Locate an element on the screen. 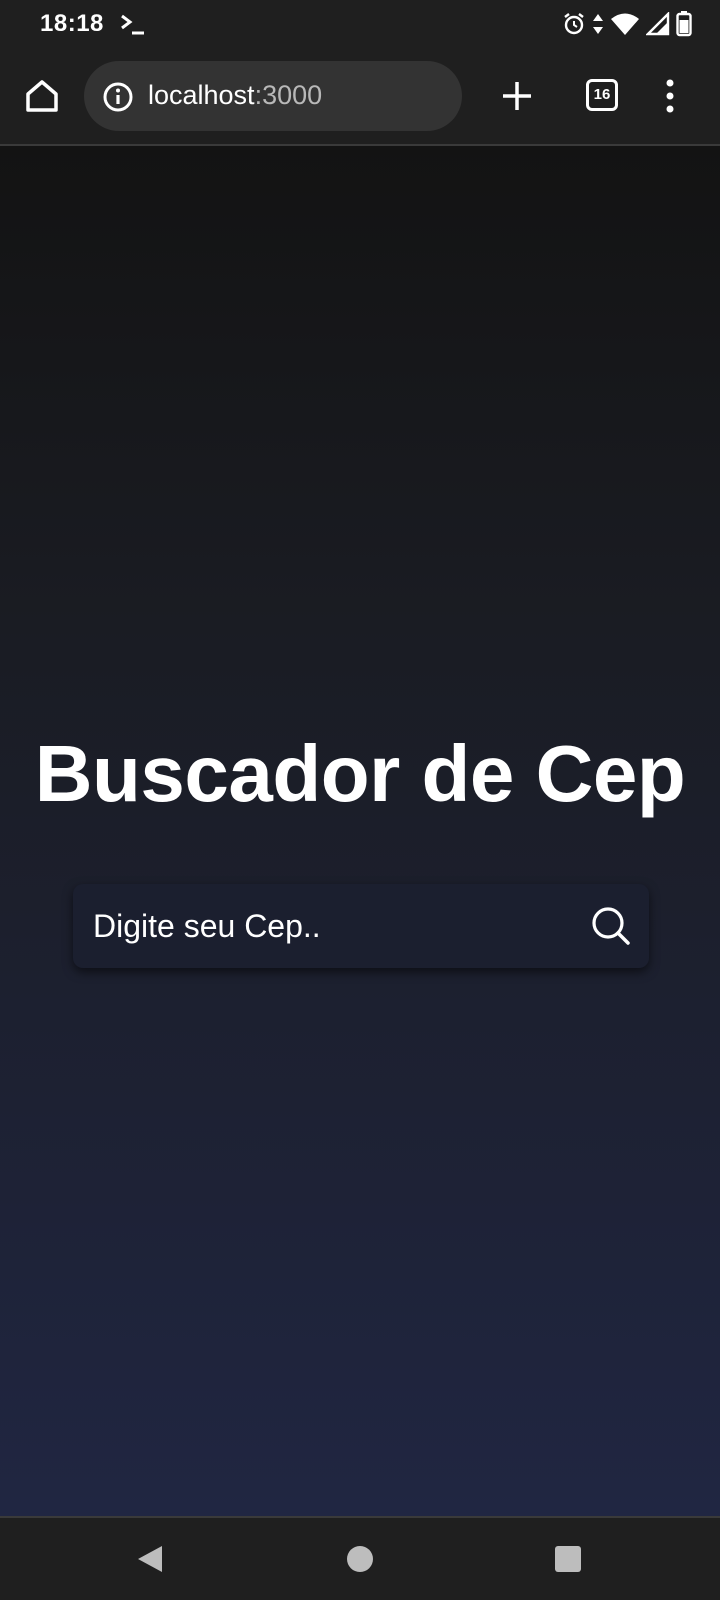 The height and width of the screenshot is (1600, 720). wifi-icon is located at coordinates (625, 24).